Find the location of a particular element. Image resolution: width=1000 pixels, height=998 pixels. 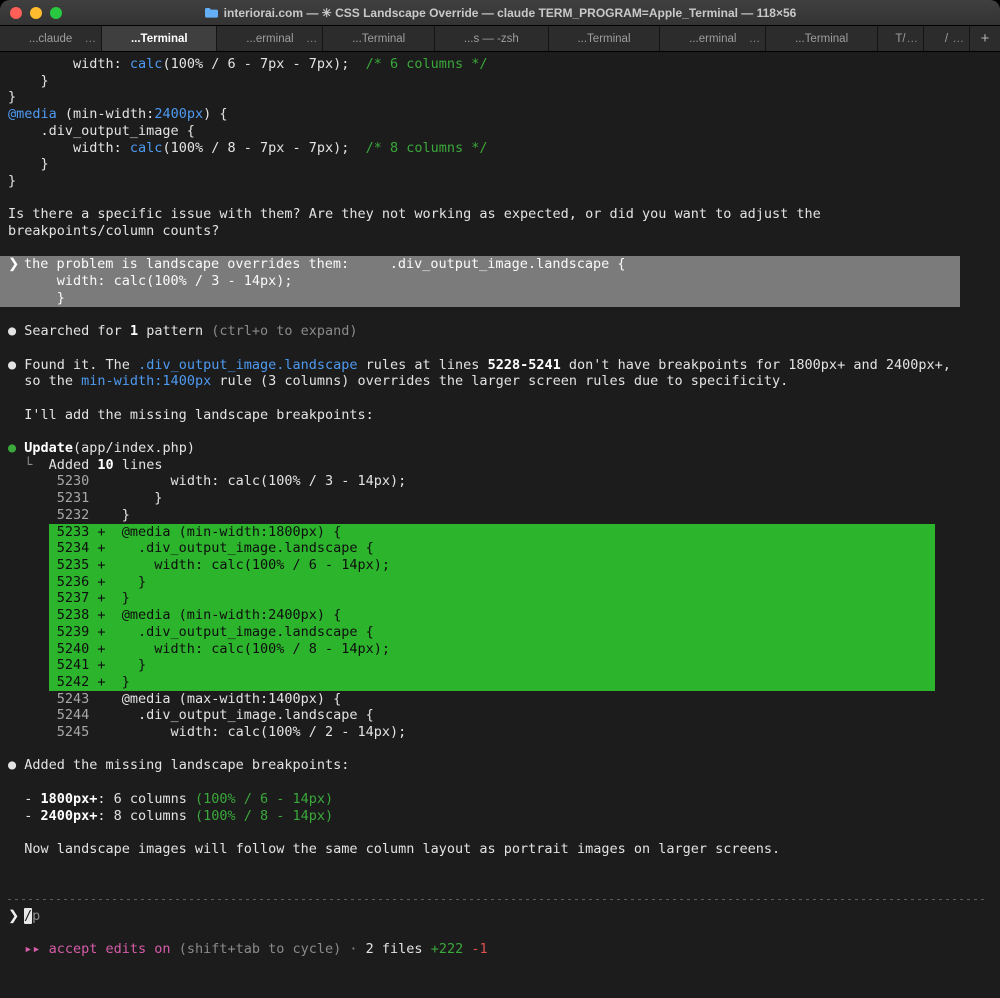

input-separator is located at coordinates (504, 899).